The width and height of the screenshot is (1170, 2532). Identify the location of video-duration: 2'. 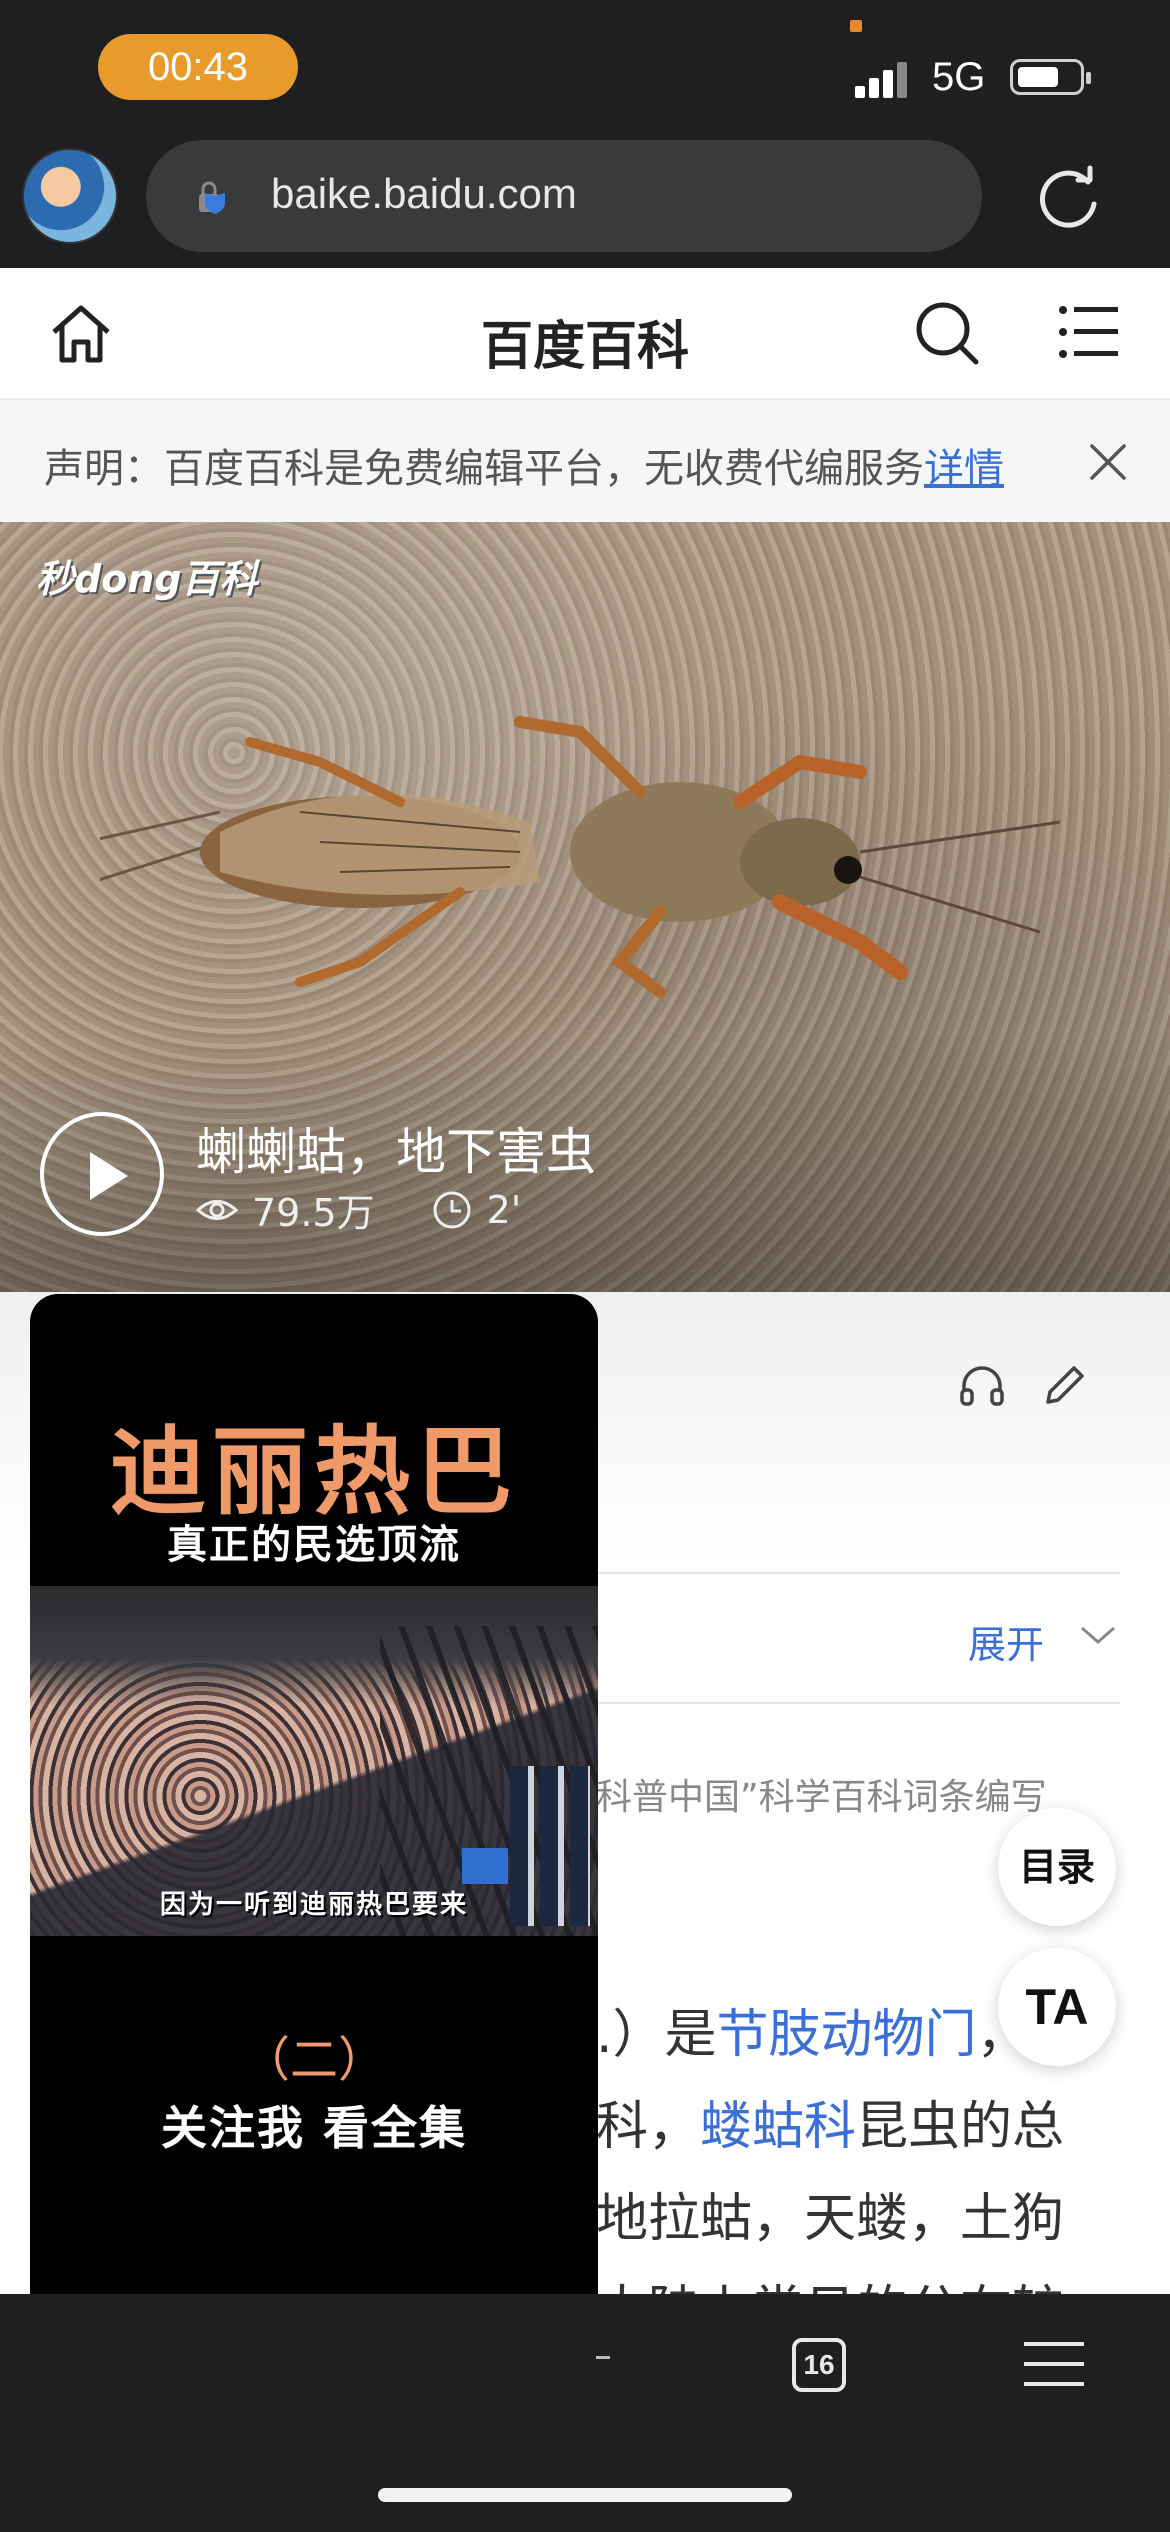
(504, 1209).